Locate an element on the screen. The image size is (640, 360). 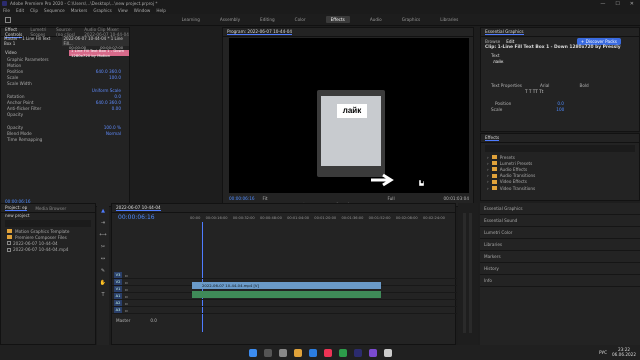
ec-property-row: Time Remapping is located at coordinates (65, 139).